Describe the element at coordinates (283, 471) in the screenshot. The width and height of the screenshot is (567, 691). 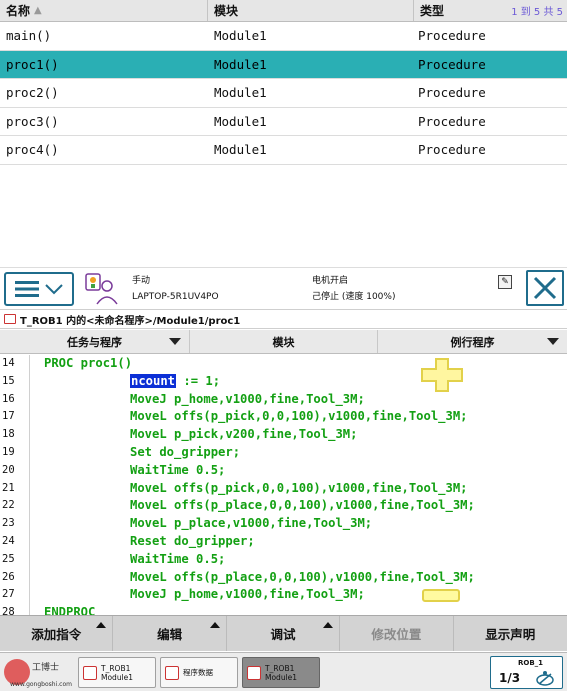
I see `code-line: 20 WaitTime 0.5;` at that location.